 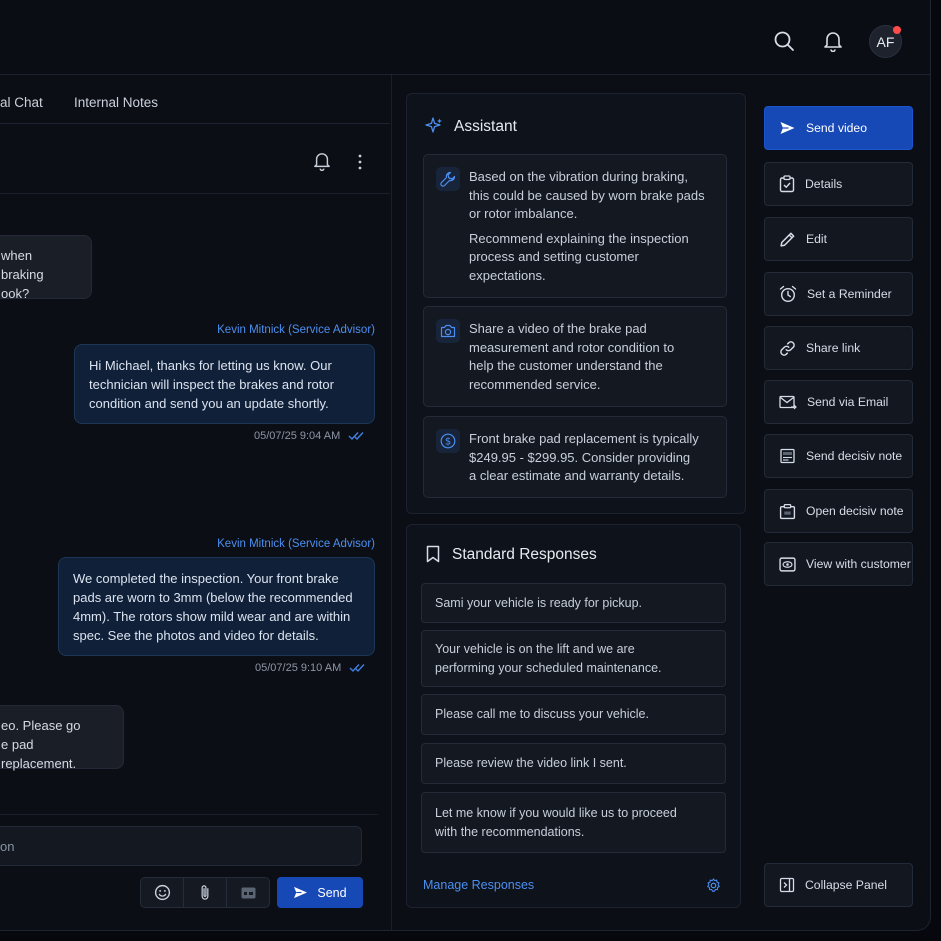 What do you see at coordinates (531, 763) in the screenshot?
I see `text-line: Please review the video link I sent.` at bounding box center [531, 763].